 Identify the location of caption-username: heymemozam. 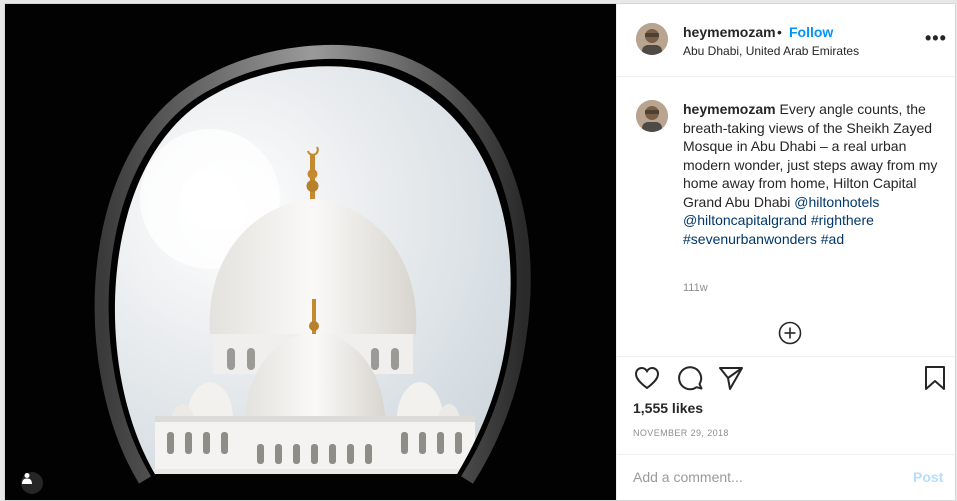
(729, 109).